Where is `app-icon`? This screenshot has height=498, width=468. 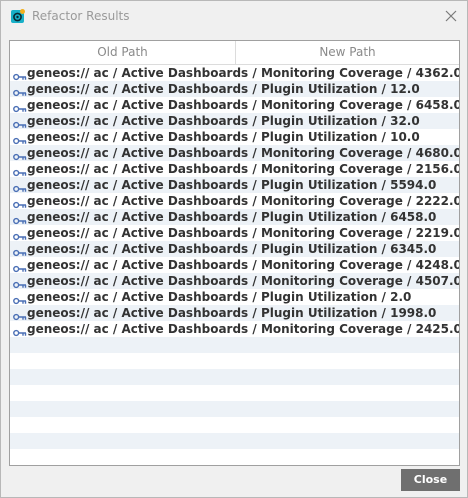 app-icon is located at coordinates (18, 16).